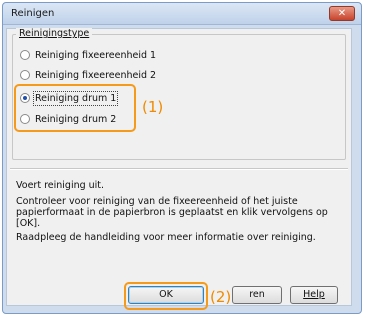  What do you see at coordinates (33, 13) in the screenshot?
I see `window-title: Reinigen` at bounding box center [33, 13].